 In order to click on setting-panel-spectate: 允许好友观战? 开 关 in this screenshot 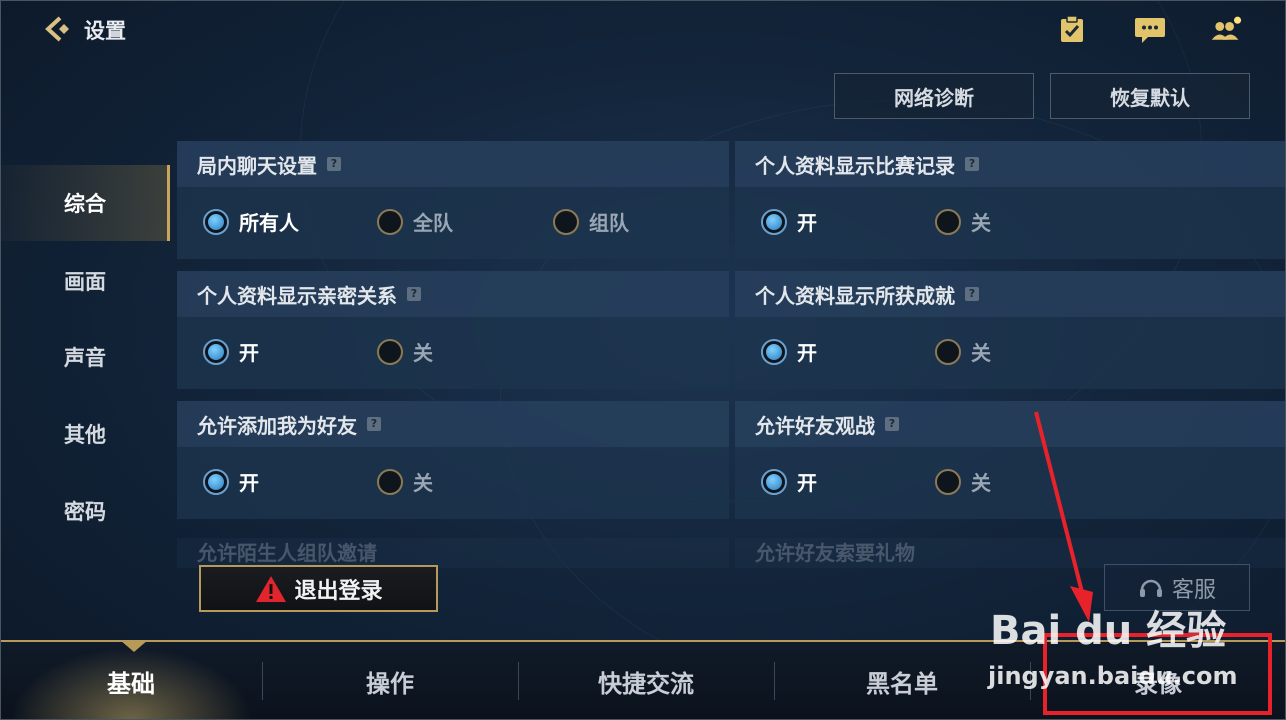, I will do `click(1010, 460)`.